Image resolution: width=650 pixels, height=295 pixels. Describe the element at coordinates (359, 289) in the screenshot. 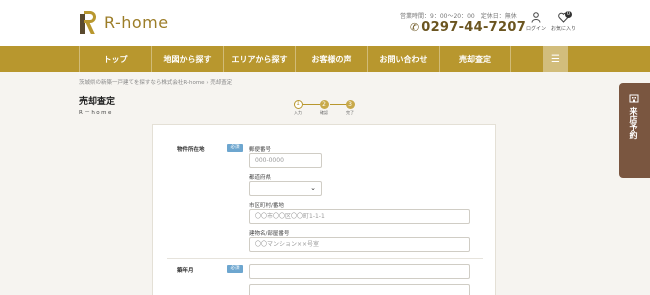

I see `year-built-input-month` at that location.